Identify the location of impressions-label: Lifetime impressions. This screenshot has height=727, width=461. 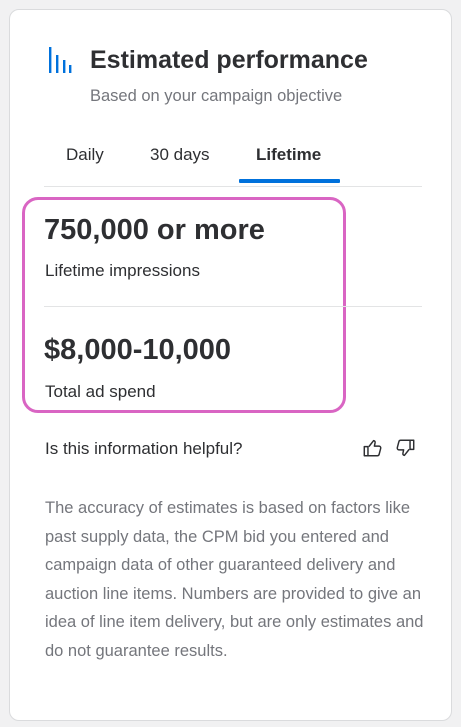
(122, 270).